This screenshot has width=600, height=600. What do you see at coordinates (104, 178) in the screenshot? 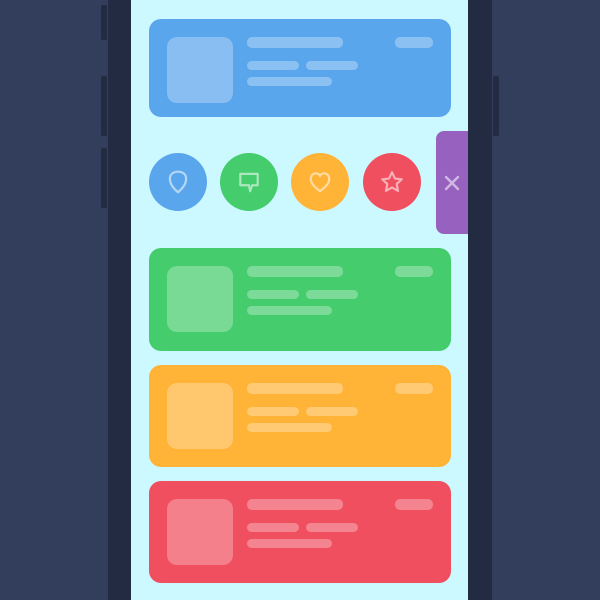
I see `phone-side-button-volume-down` at bounding box center [104, 178].